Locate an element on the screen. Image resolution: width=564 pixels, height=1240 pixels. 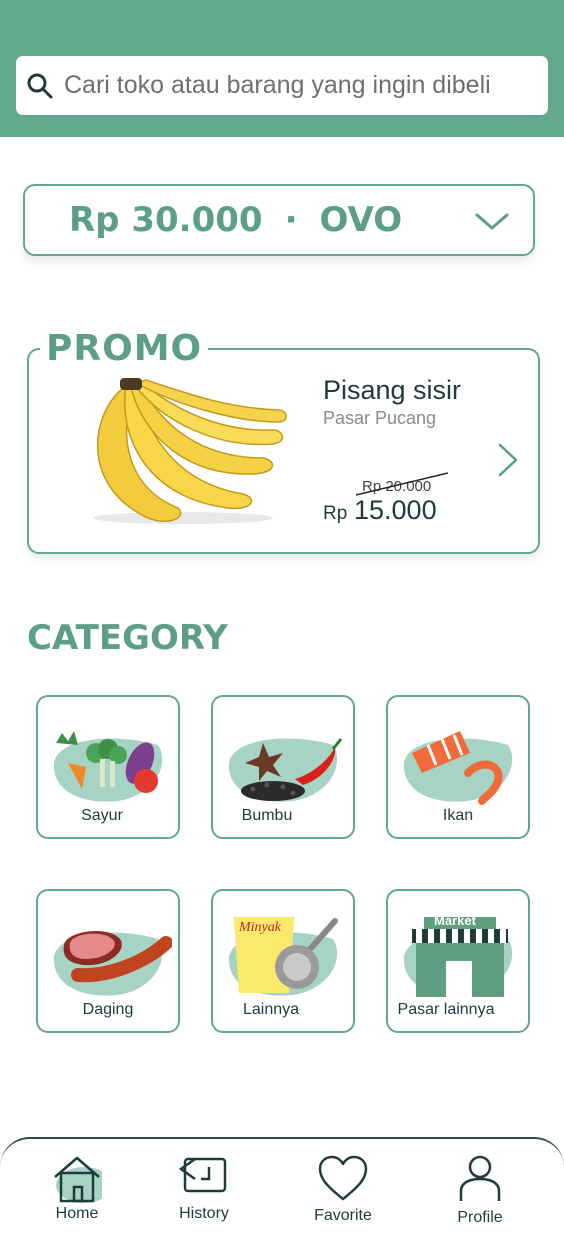
category-label: Daging is located at coordinates (108, 1009).